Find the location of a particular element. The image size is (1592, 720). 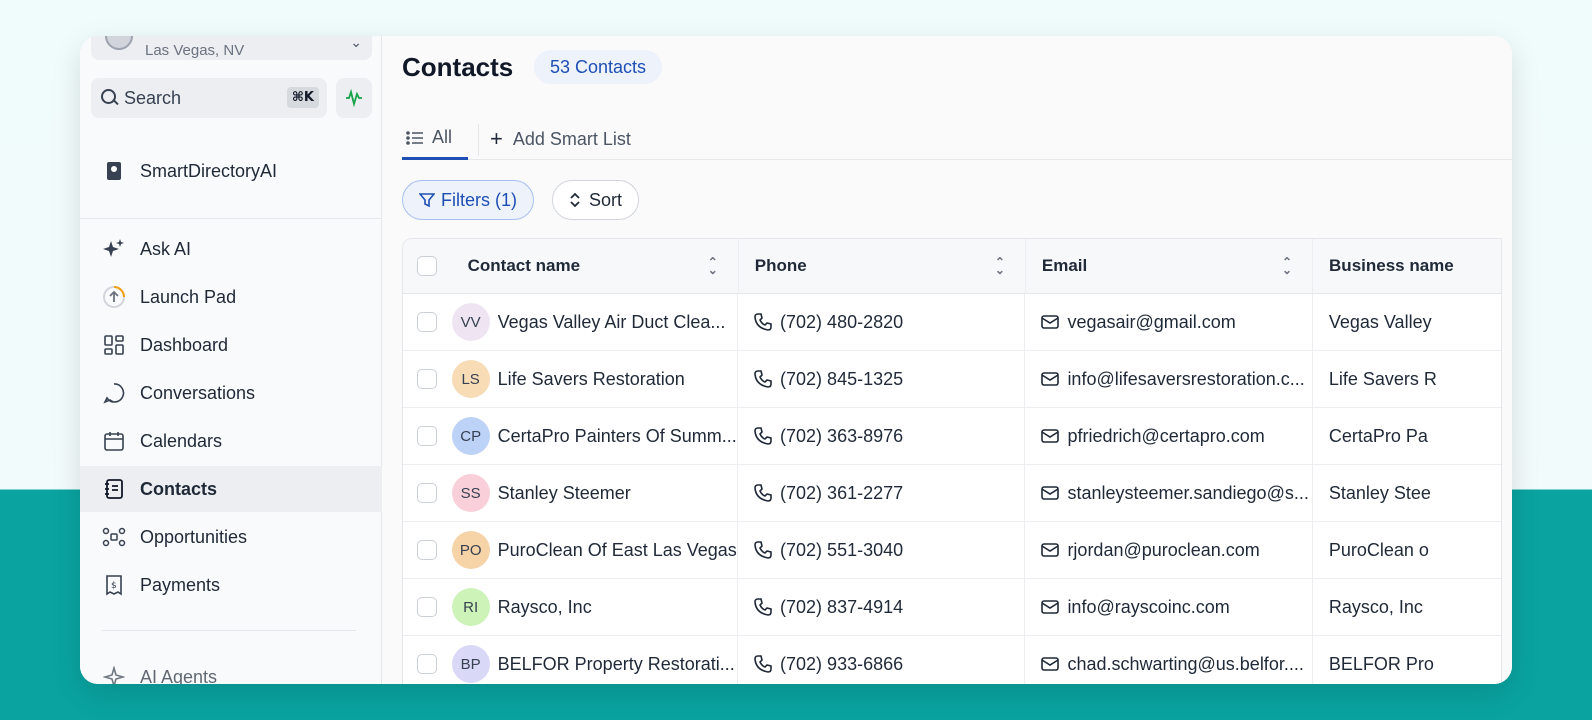

sidebar-item-contacts: Contacts is located at coordinates (231, 489).